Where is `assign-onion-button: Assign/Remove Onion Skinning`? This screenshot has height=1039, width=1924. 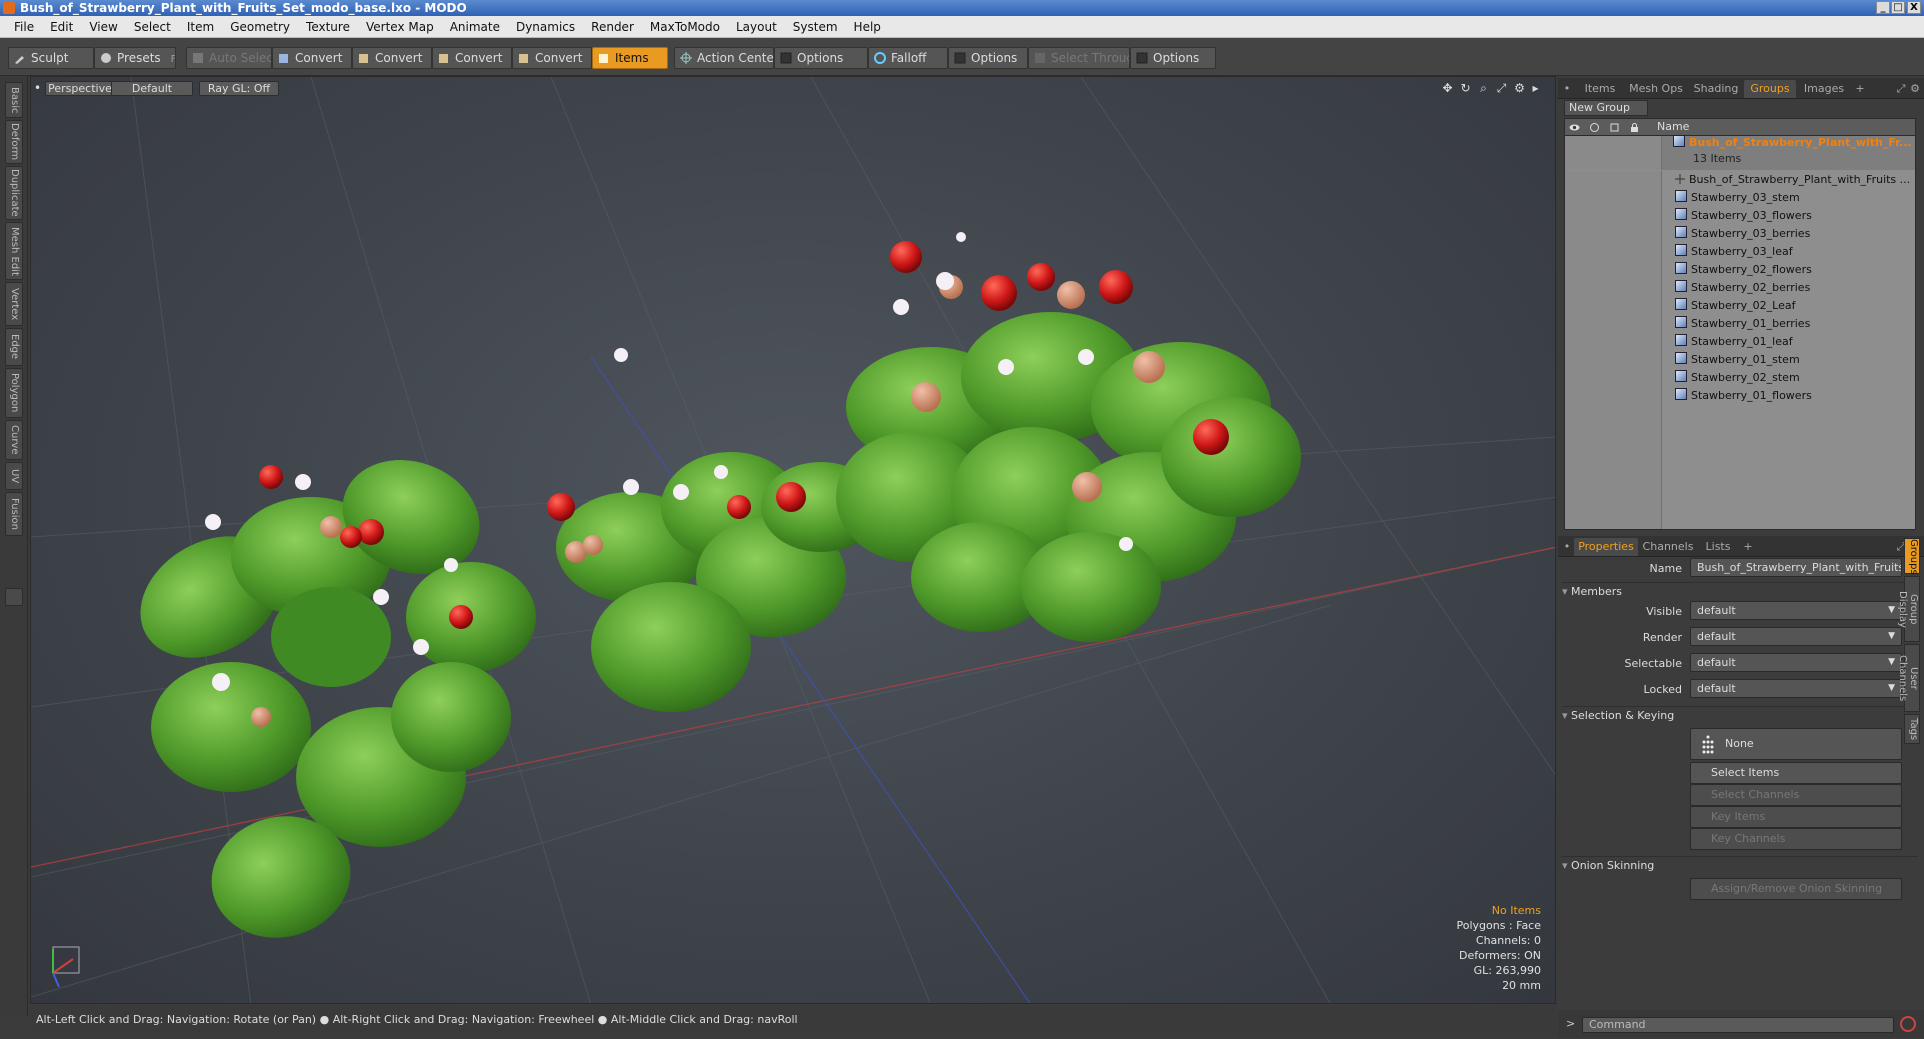 assign-onion-button: Assign/Remove Onion Skinning is located at coordinates (1796, 889).